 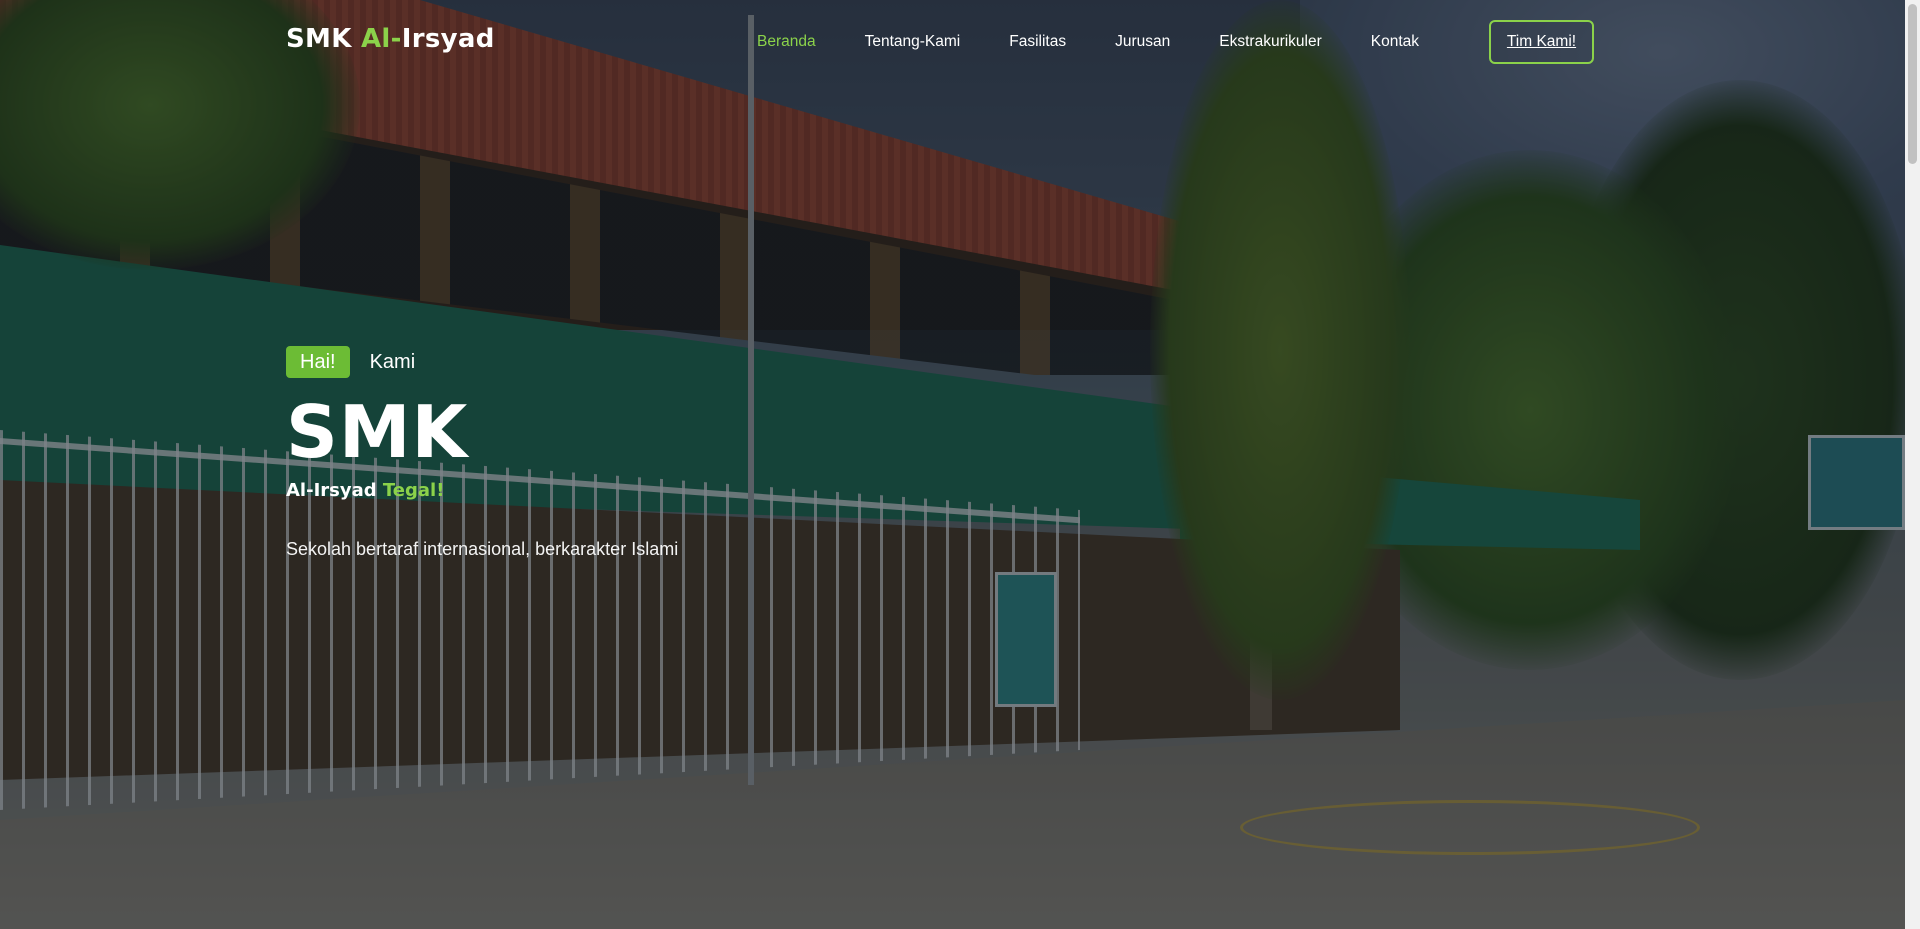 I want to click on page-scrollbar, so click(x=1912, y=464).